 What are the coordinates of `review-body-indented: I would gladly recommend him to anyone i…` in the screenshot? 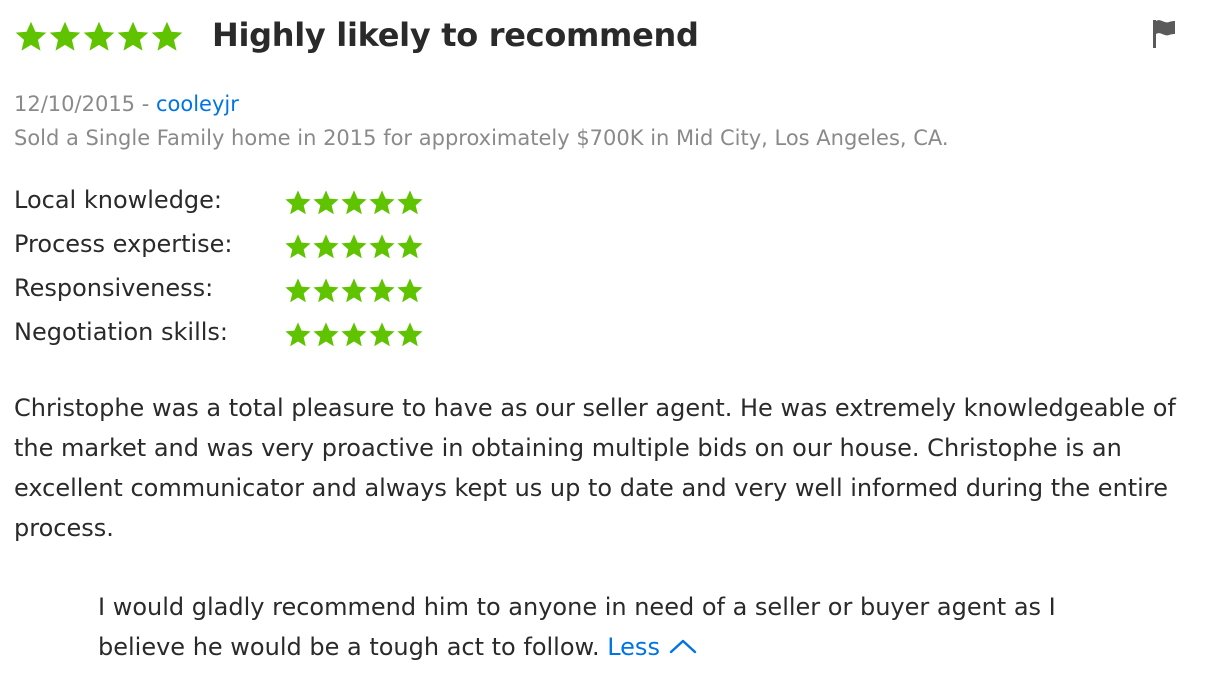 It's located at (578, 627).